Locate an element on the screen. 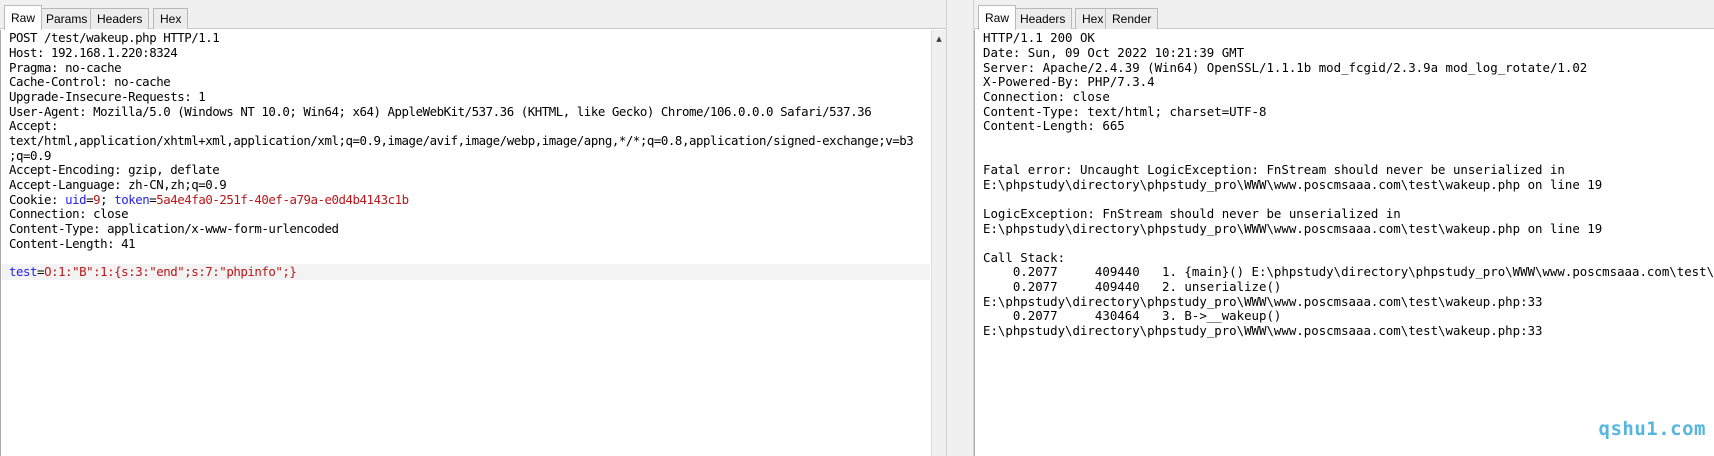 This screenshot has width=1714, height=456. request-header: Connection: close is located at coordinates (69, 213).